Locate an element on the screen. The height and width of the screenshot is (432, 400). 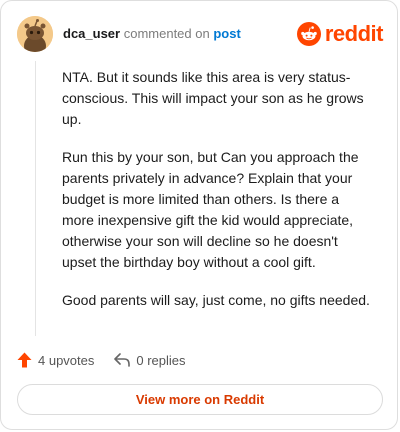
user-avatar is located at coordinates (35, 34).